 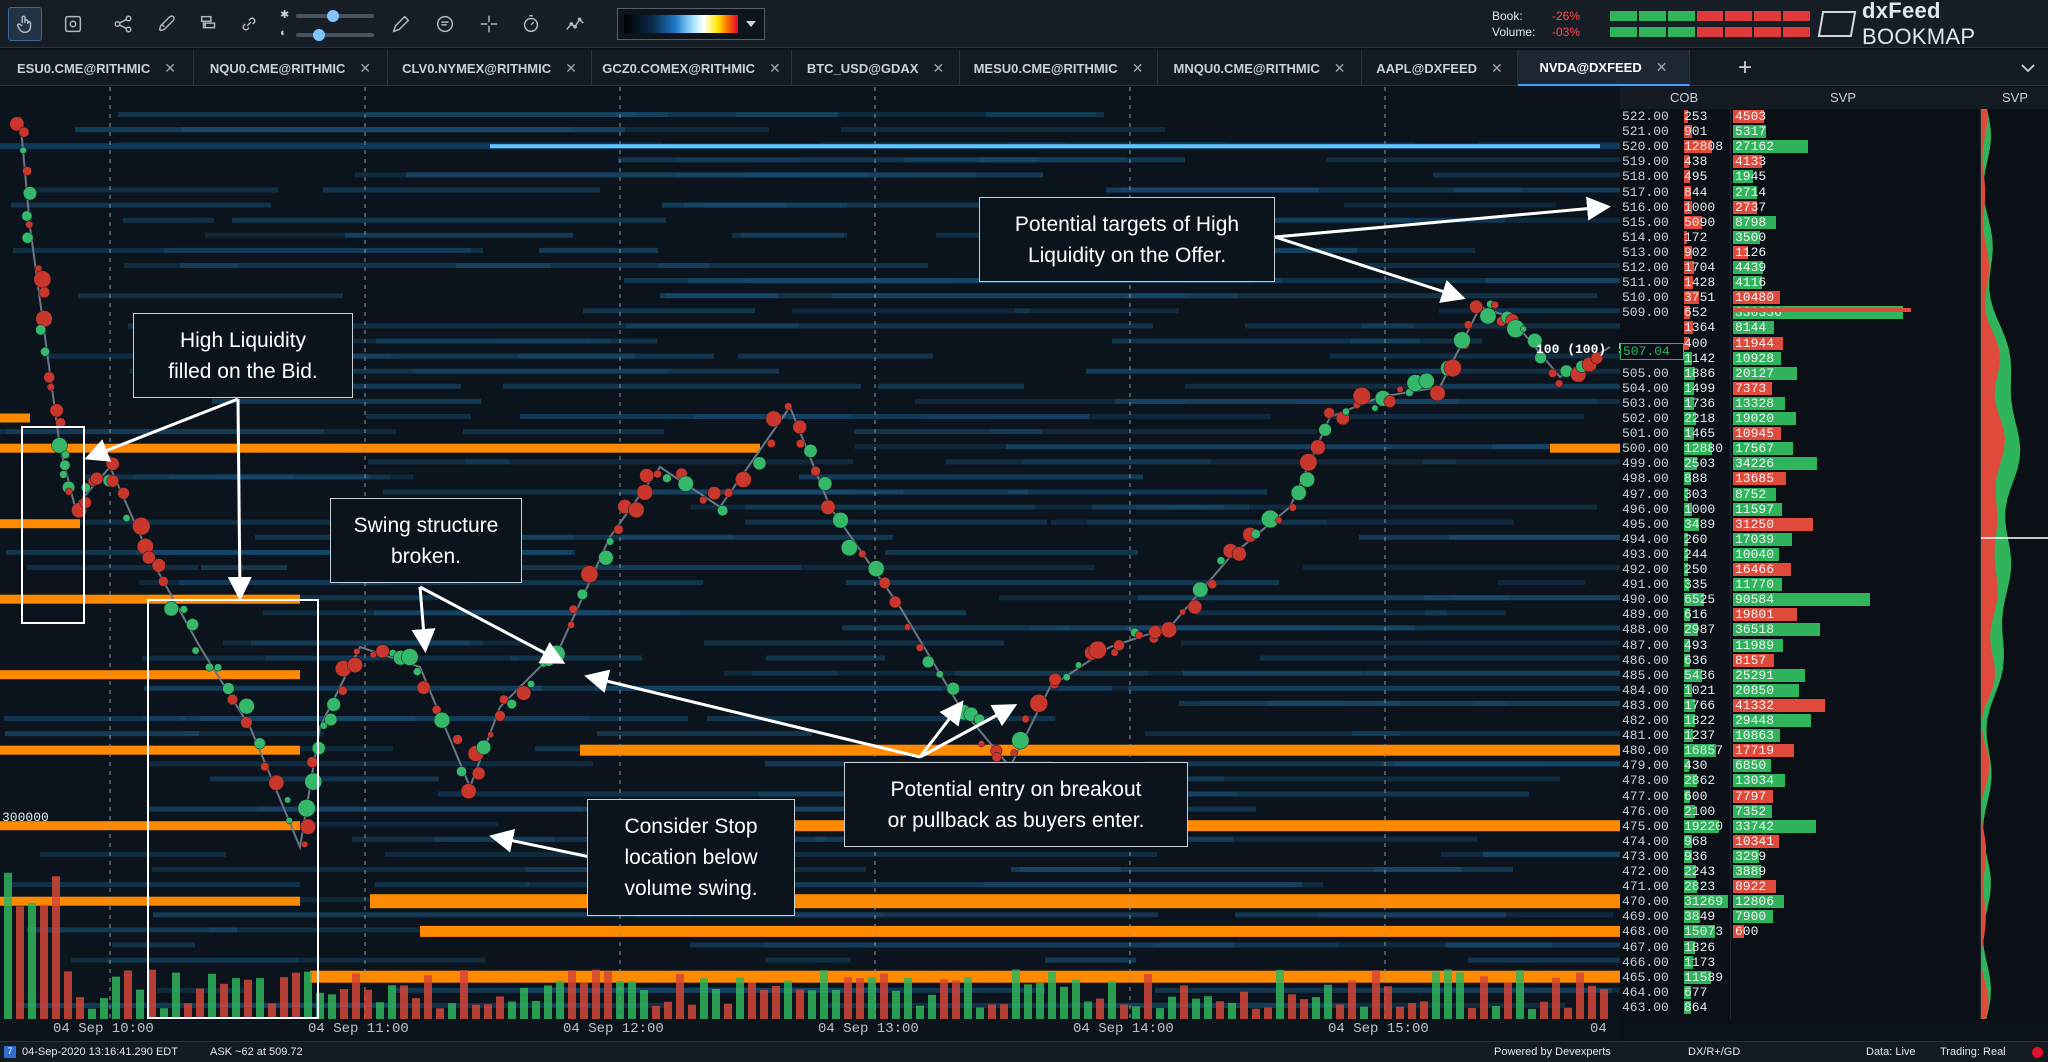 What do you see at coordinates (1675, 463) in the screenshot?
I see `ladder-row: 499.00 2503` at bounding box center [1675, 463].